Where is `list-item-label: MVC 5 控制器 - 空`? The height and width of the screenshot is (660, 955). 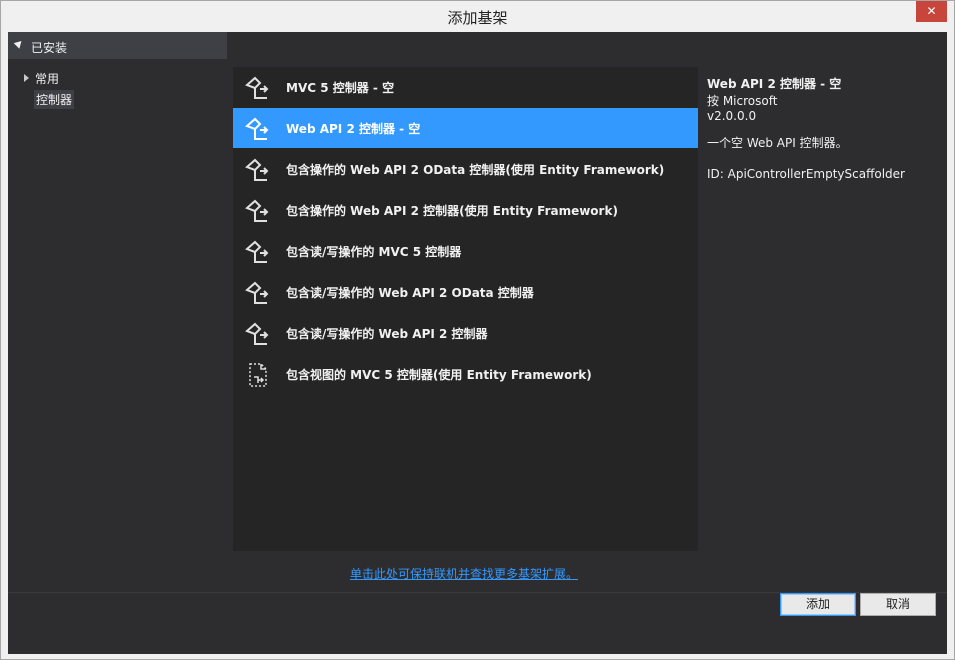 list-item-label: MVC 5 控制器 - 空 is located at coordinates (340, 88).